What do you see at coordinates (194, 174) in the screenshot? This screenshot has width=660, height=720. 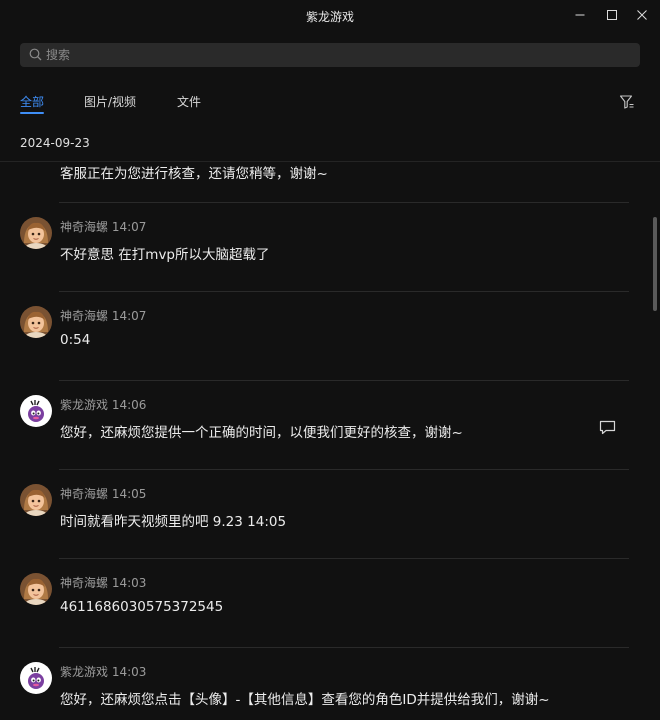 I see `message-text: 客服正在为您进行核查，还请您稍等，谢谢~` at bounding box center [194, 174].